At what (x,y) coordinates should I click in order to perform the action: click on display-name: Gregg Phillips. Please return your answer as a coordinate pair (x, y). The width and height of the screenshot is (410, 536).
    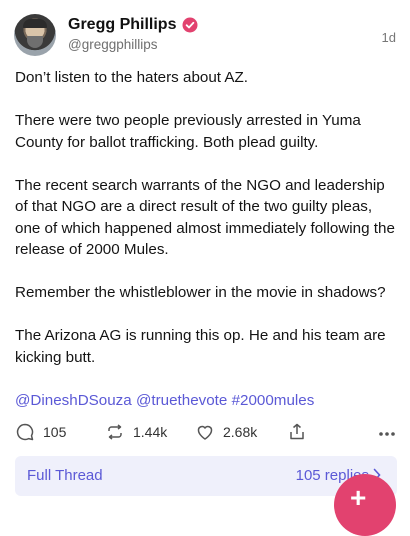
    Looking at the image, I should click on (122, 25).